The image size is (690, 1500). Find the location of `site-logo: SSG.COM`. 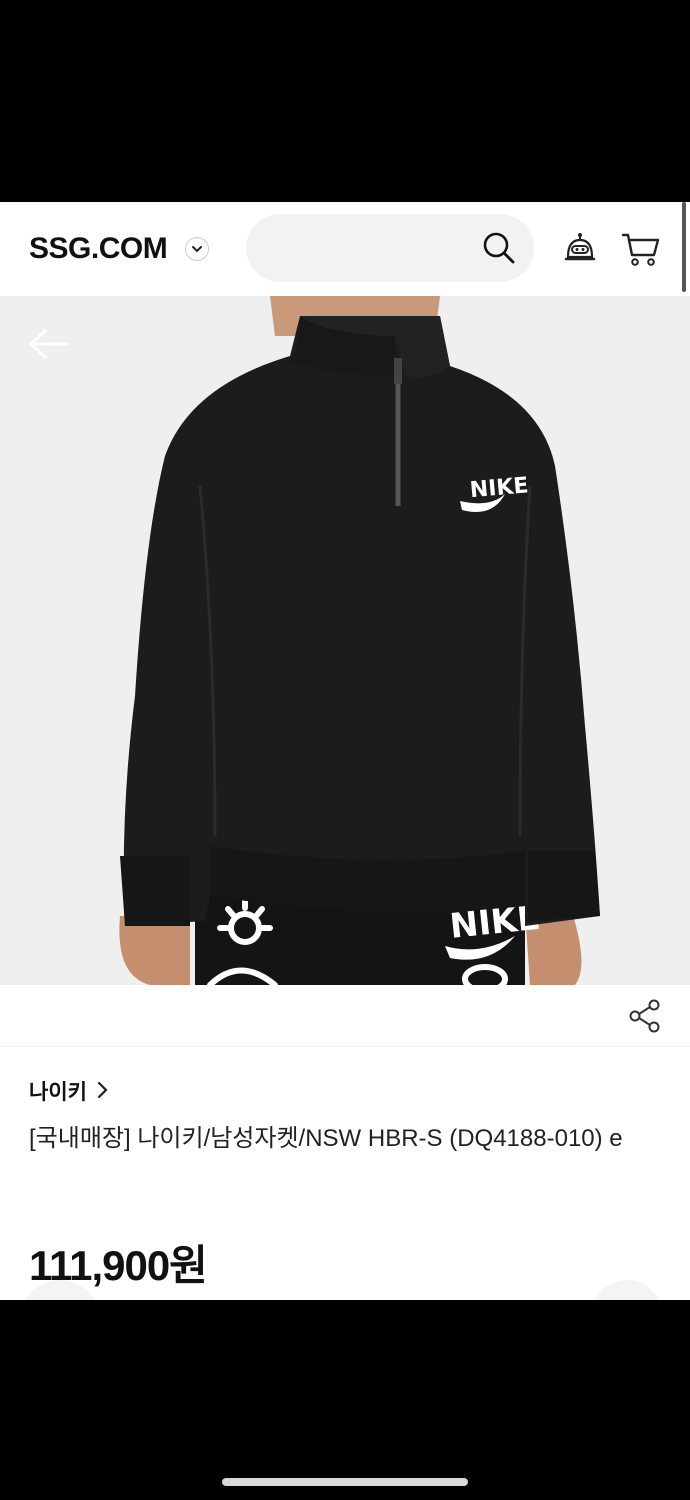

site-logo: SSG.COM is located at coordinates (98, 249).